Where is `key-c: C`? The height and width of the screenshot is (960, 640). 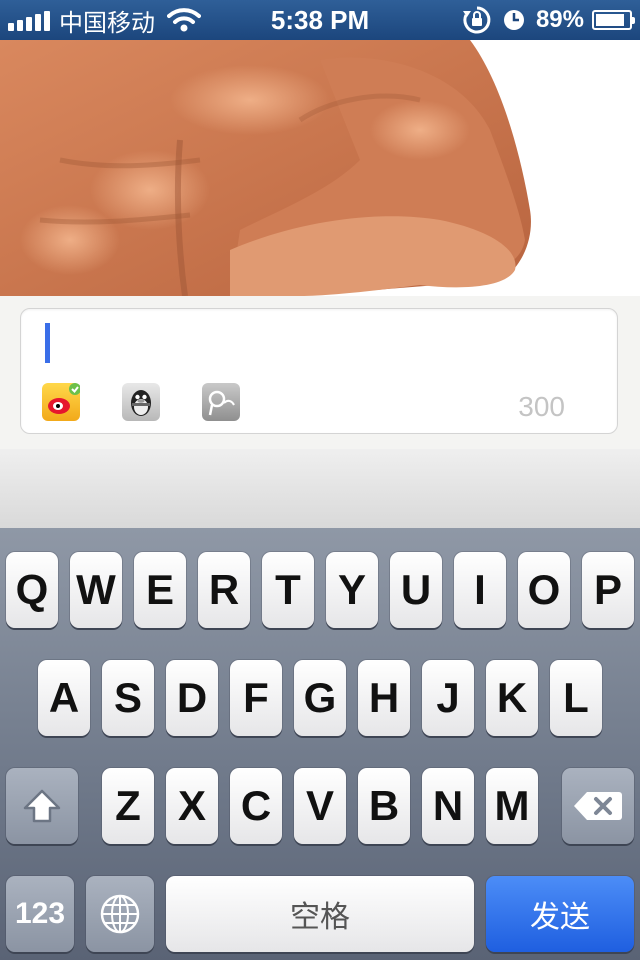
key-c: C is located at coordinates (256, 806).